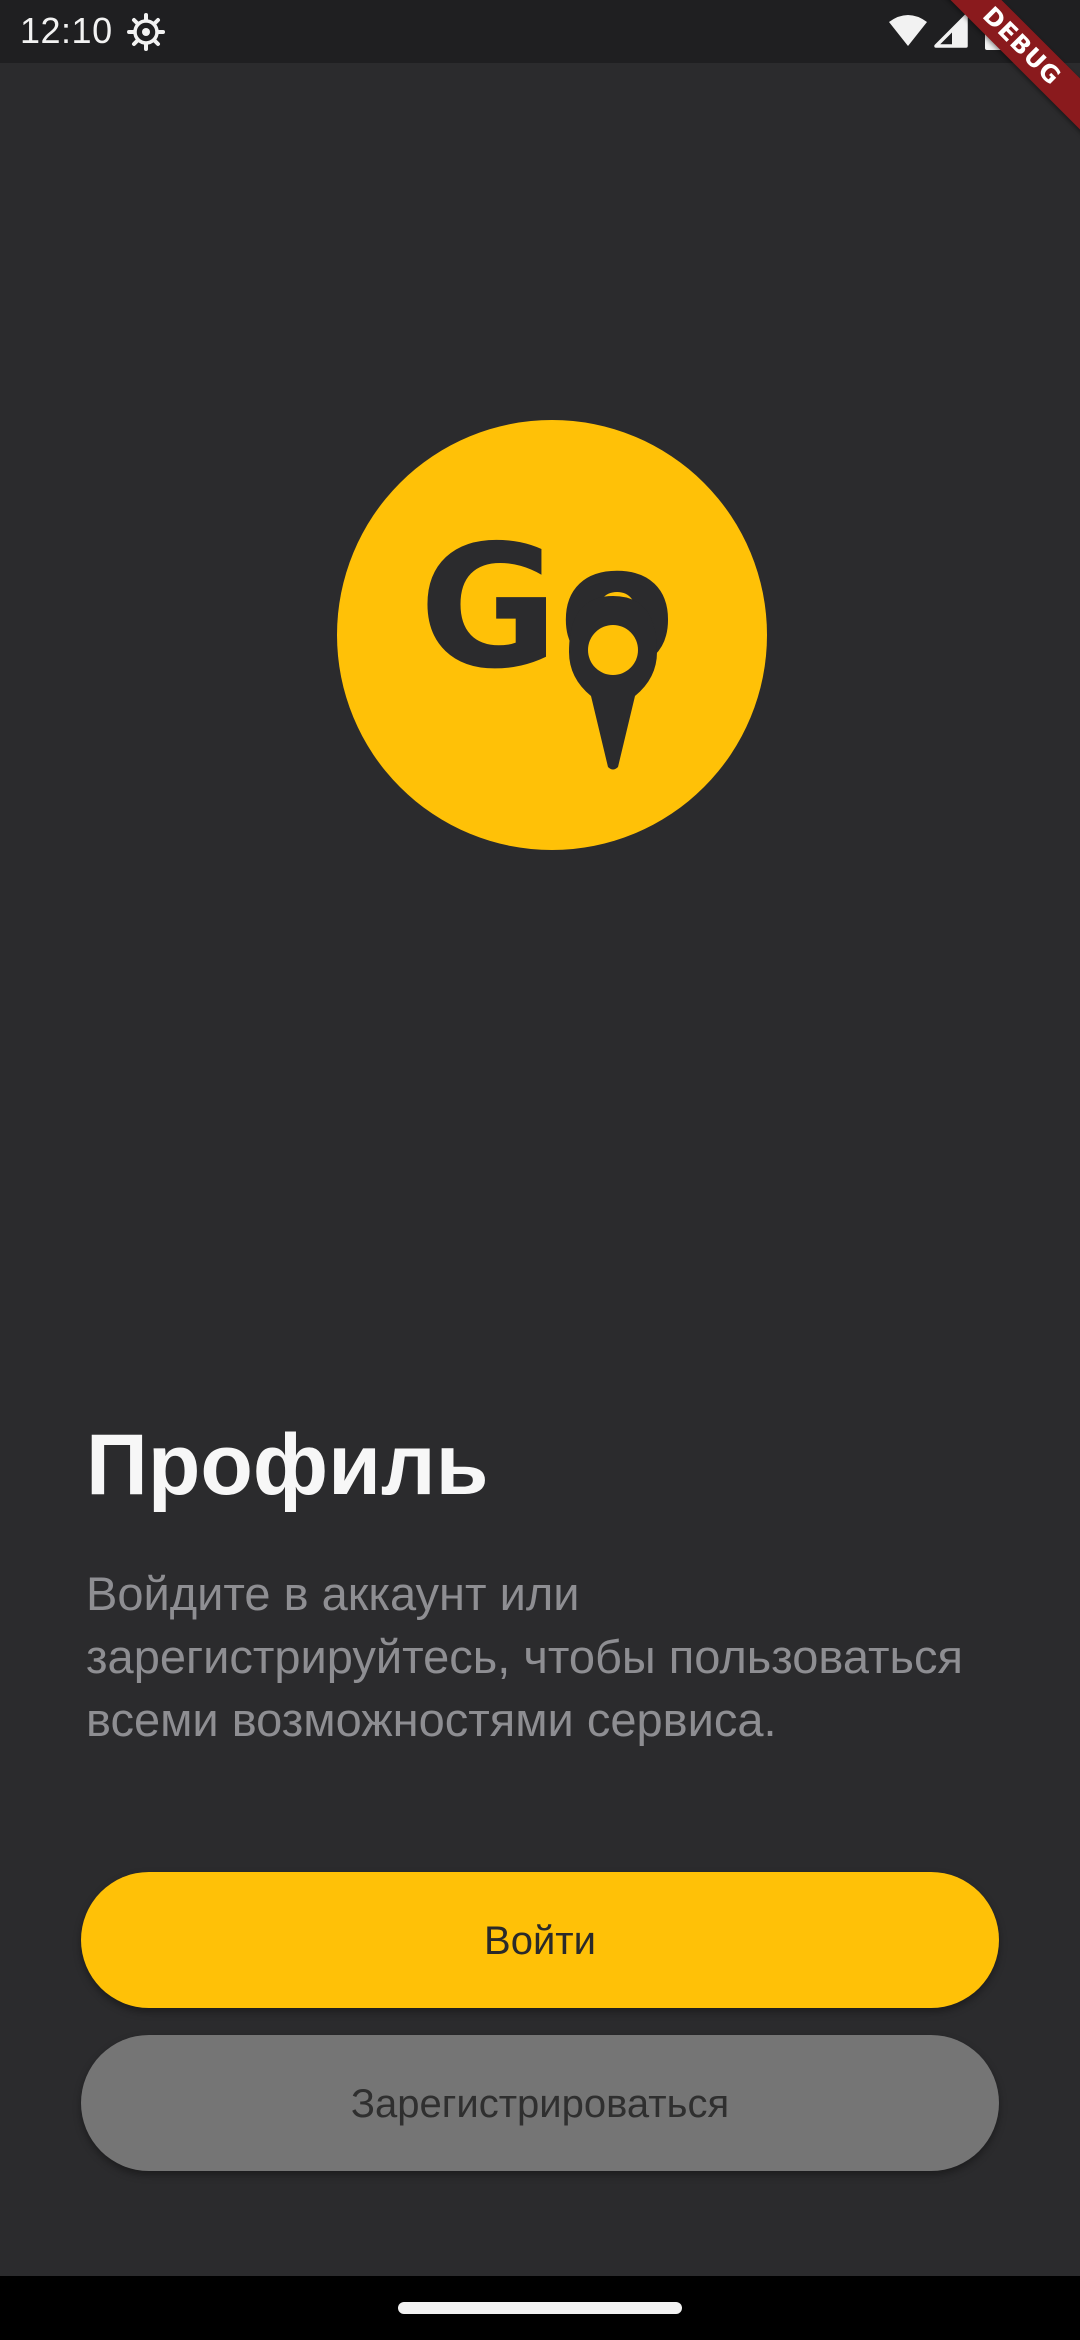 The height and width of the screenshot is (2340, 1080). I want to click on home-indicator, so click(540, 2308).